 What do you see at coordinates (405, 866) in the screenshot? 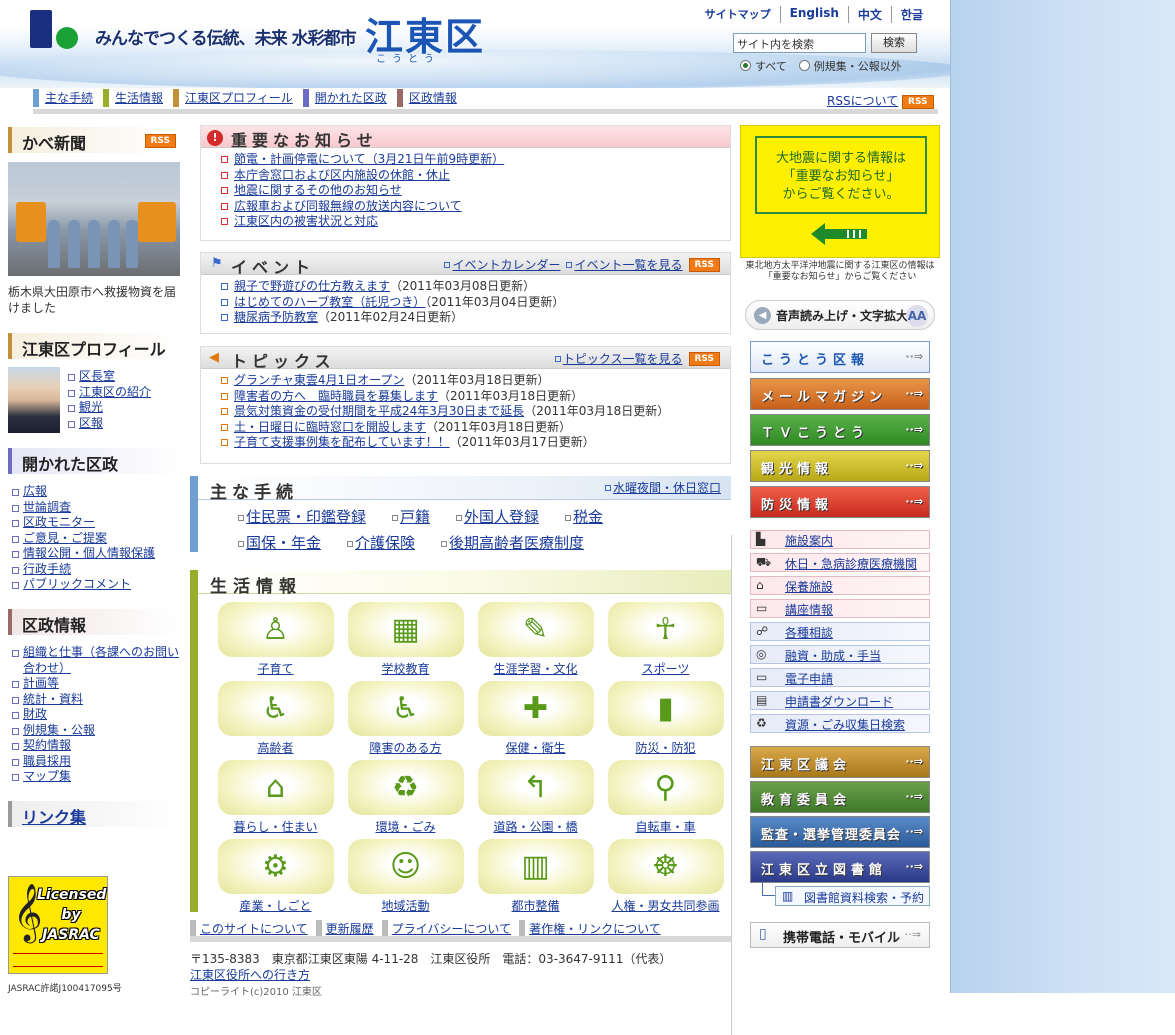
I see `life-tile-button: ☺` at bounding box center [405, 866].